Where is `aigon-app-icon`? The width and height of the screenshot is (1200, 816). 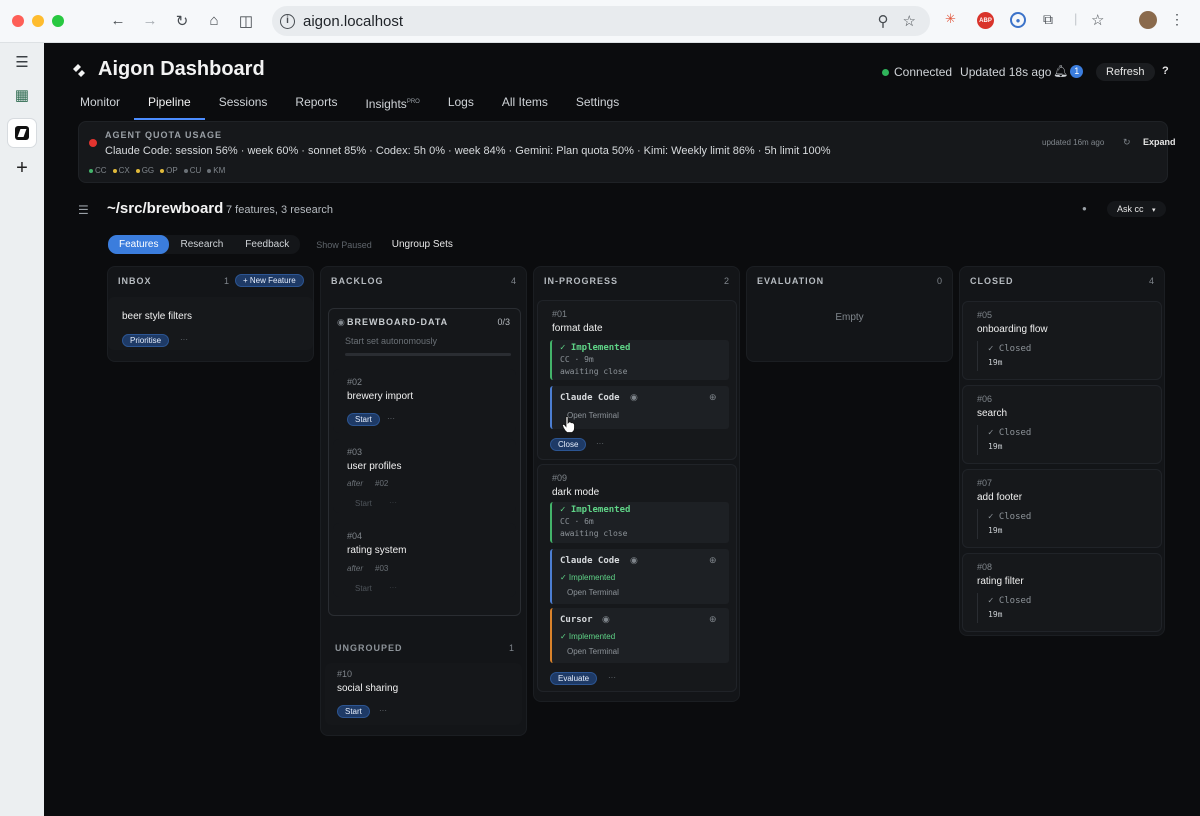
aigon-app-icon is located at coordinates (22, 133).